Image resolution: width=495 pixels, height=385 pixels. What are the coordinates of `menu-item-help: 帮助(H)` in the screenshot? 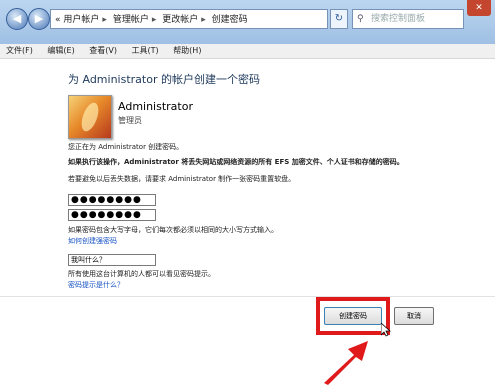 It's located at (187, 51).